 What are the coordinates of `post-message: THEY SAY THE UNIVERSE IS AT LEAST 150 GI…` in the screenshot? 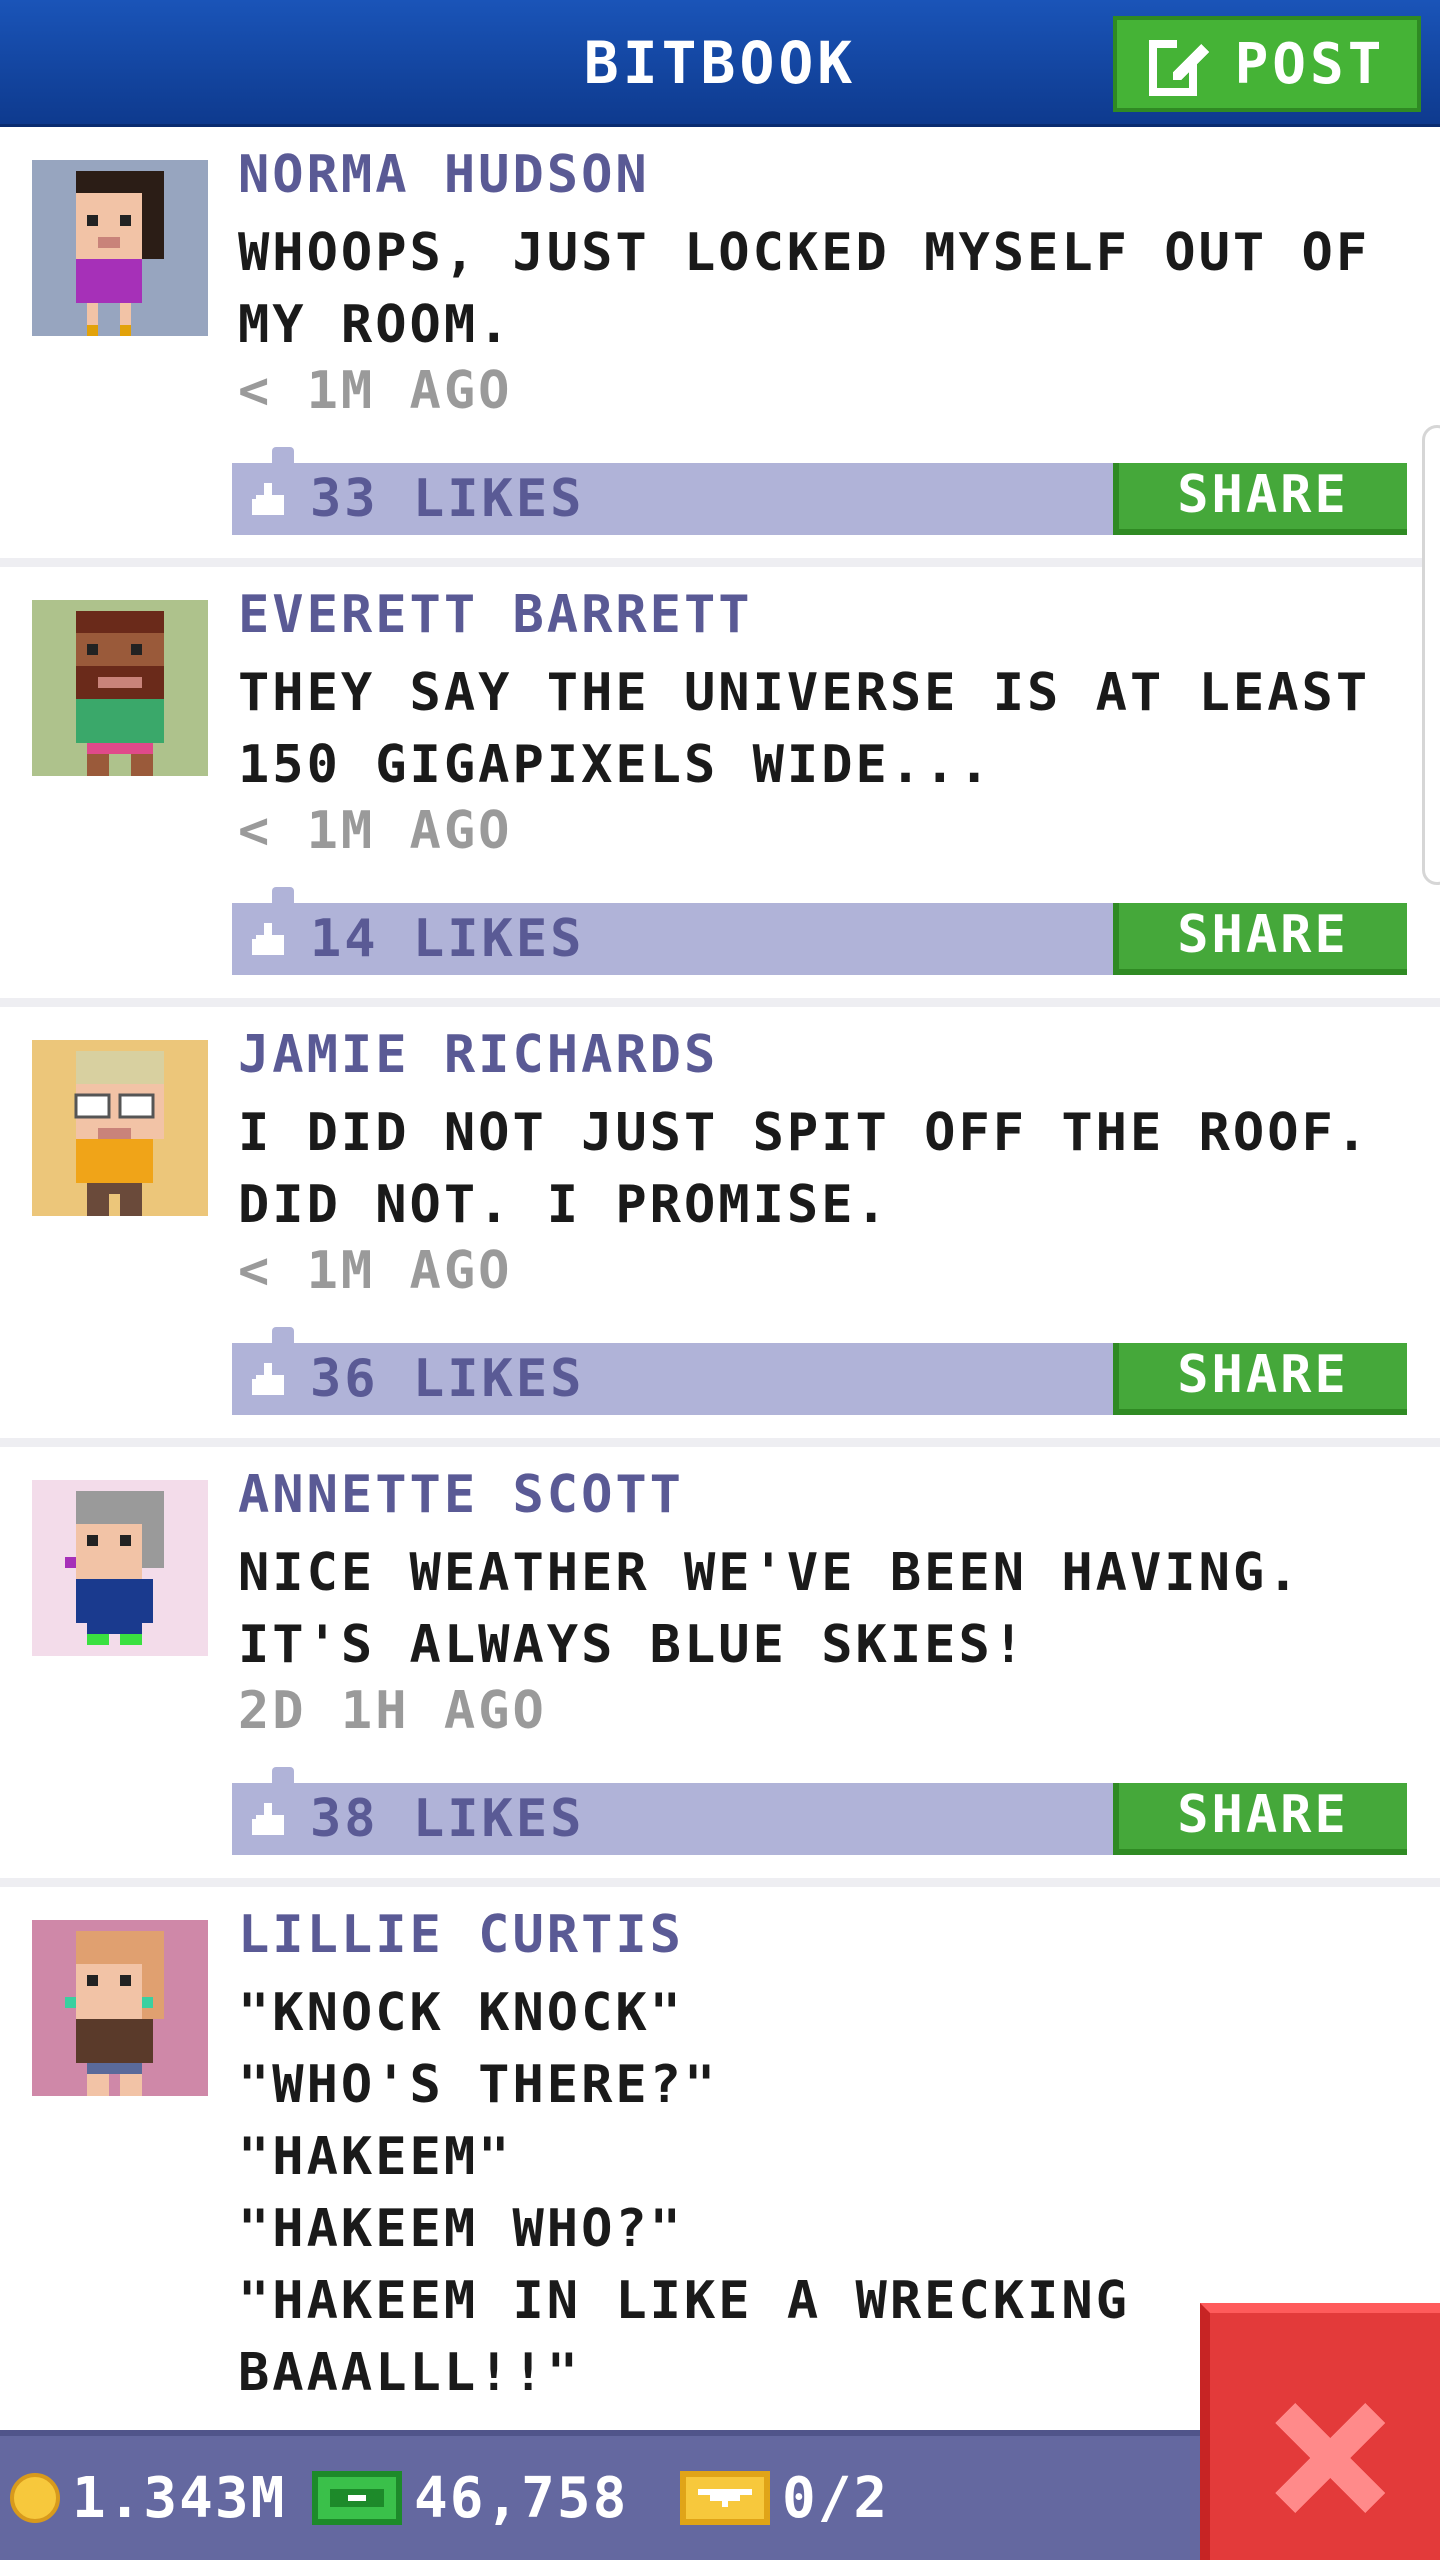 It's located at (804, 729).